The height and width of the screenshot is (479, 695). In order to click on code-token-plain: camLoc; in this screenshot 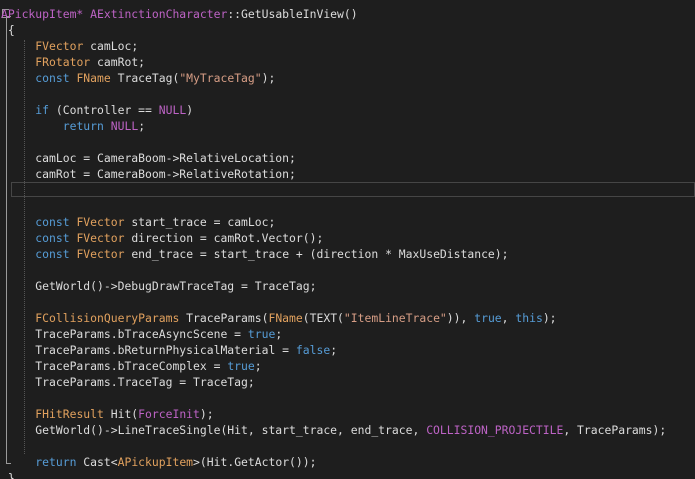, I will do `click(111, 46)`.